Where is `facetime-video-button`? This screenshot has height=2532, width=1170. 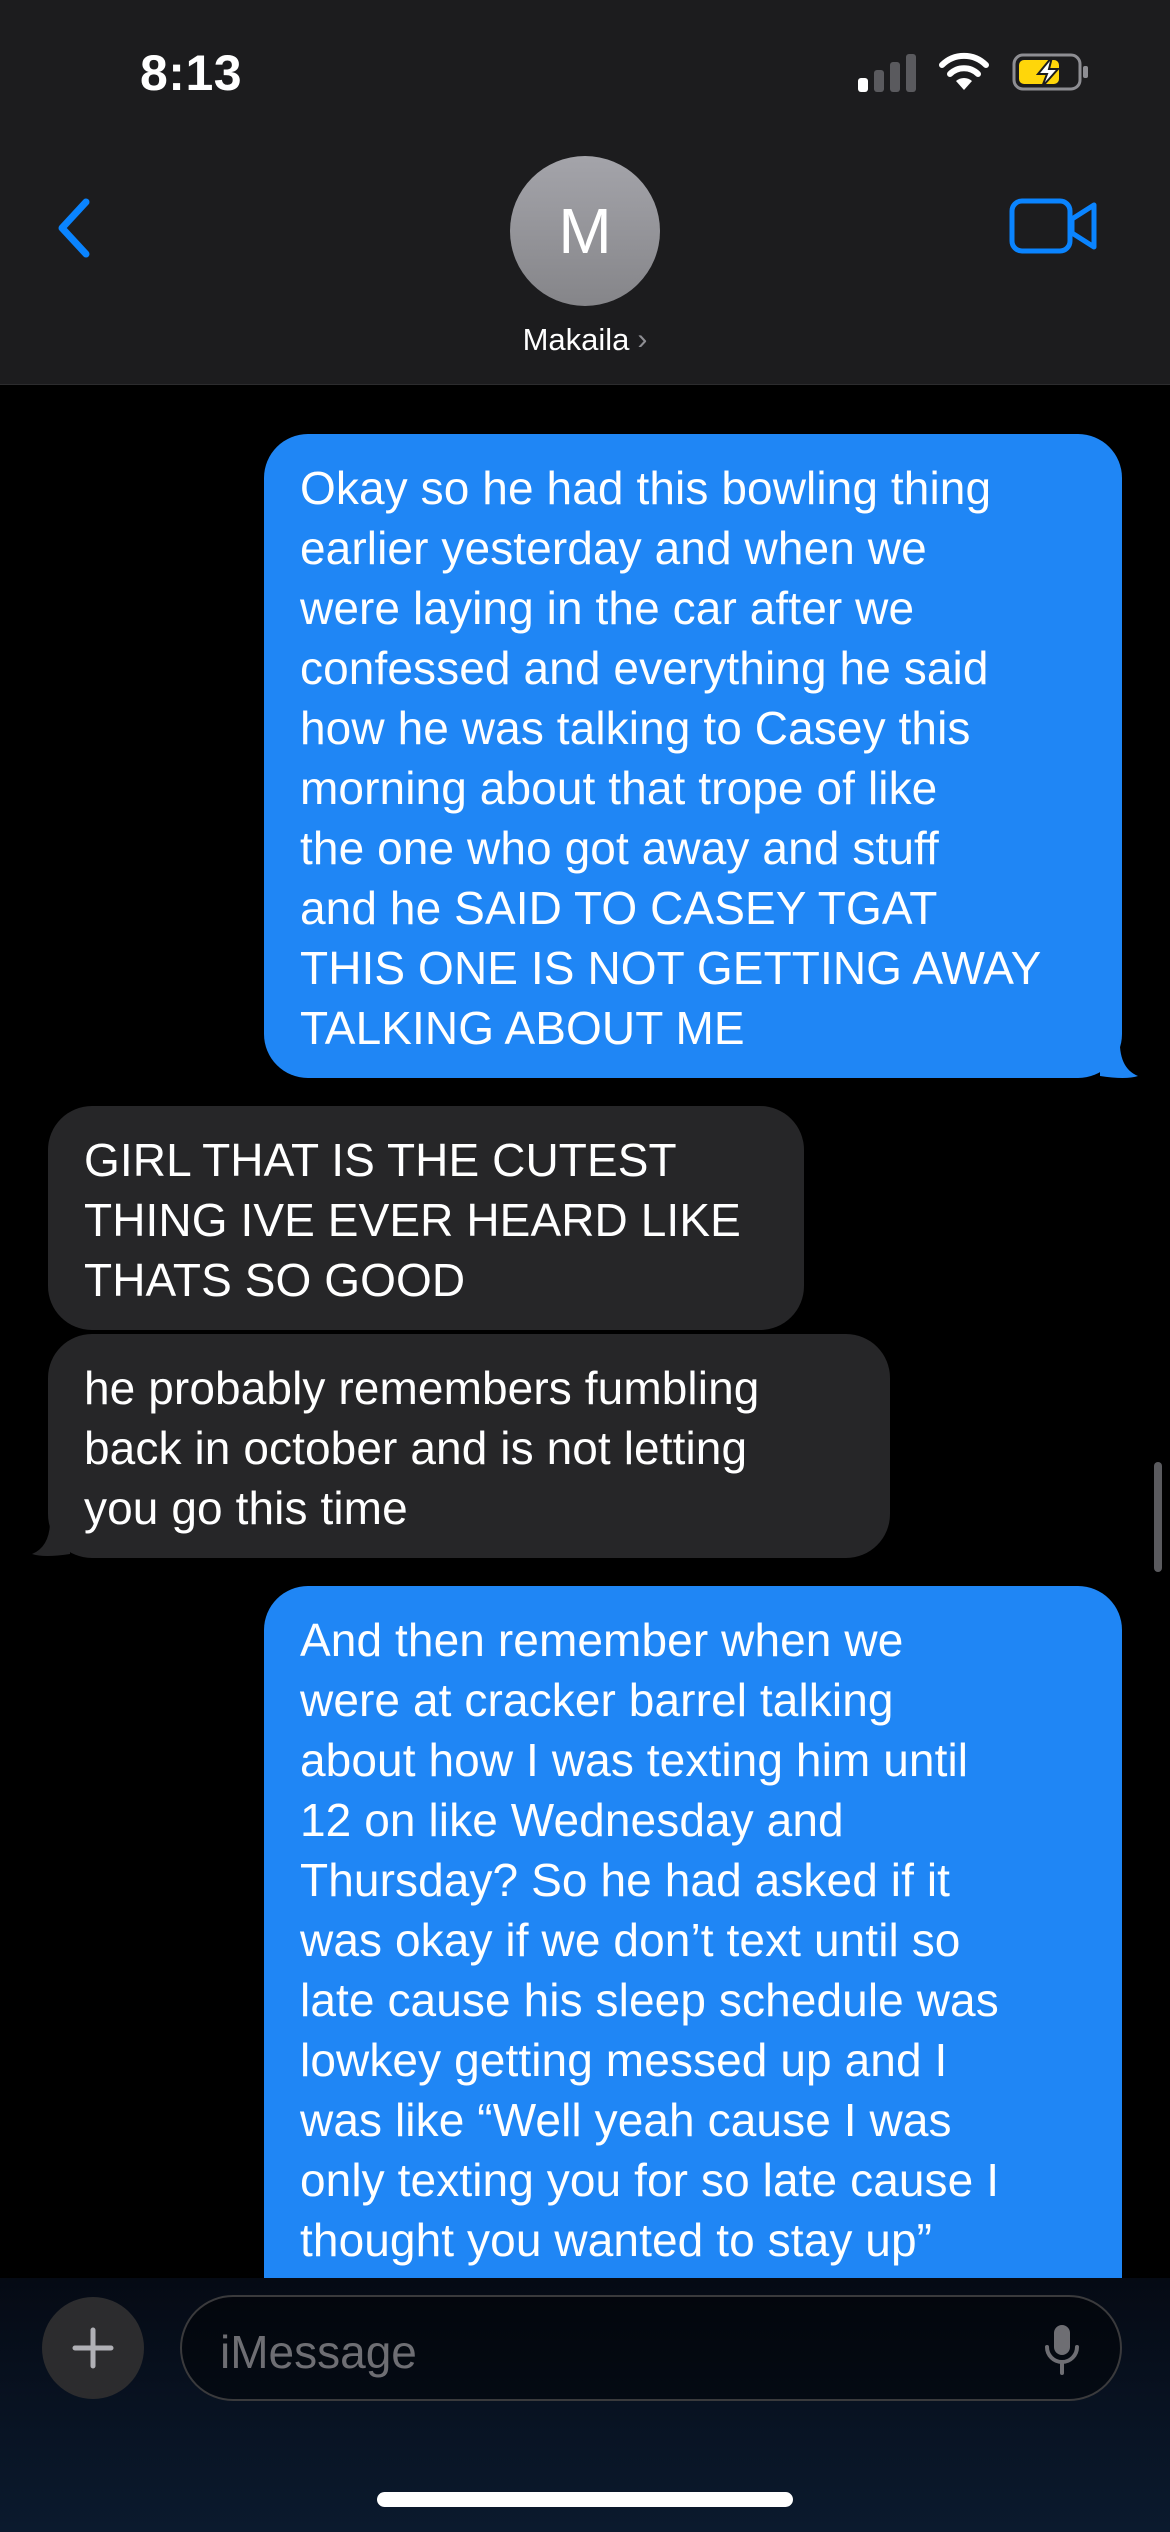 facetime-video-button is located at coordinates (1054, 226).